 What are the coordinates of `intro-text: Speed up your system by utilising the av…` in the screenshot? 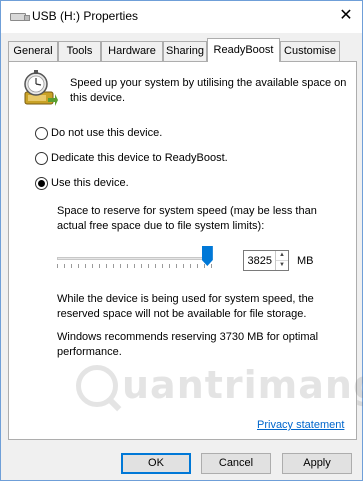 It's located at (208, 90).